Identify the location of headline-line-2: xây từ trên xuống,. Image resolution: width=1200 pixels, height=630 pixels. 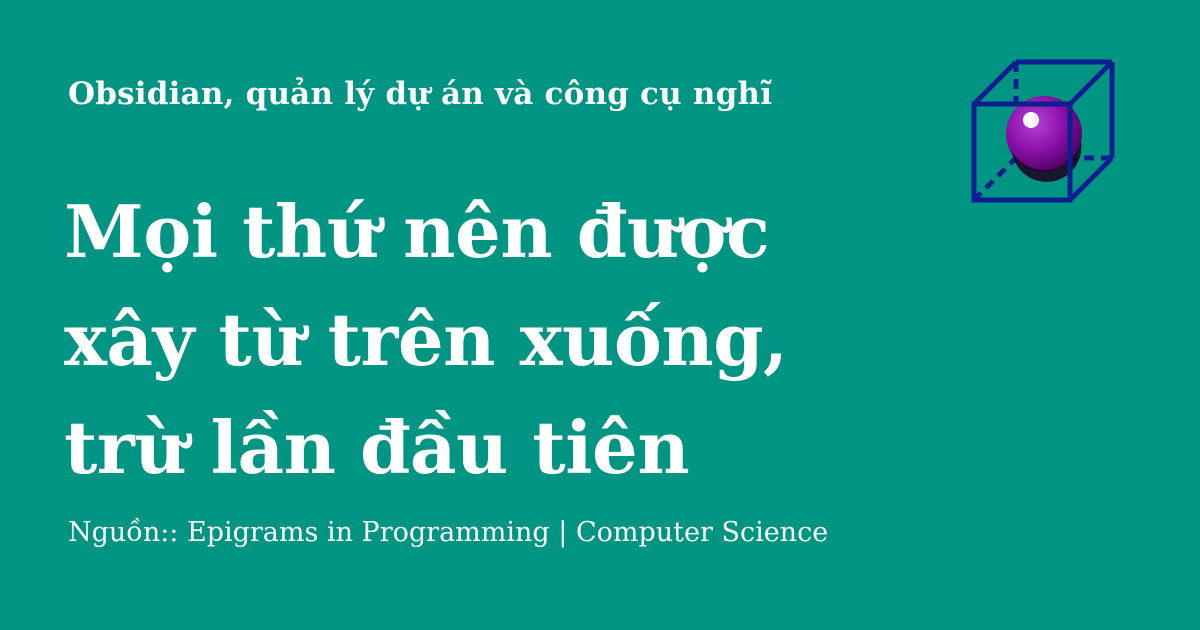
(426, 339).